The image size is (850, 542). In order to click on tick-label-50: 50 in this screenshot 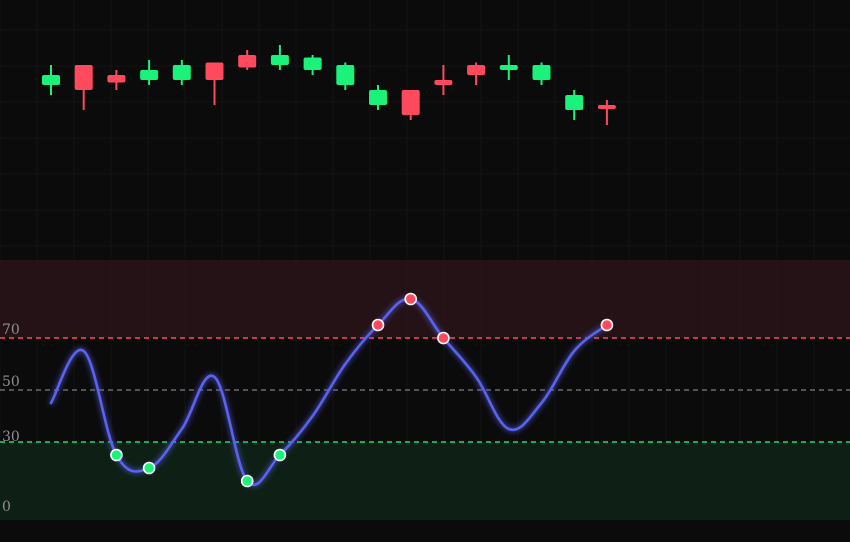, I will do `click(11, 382)`.